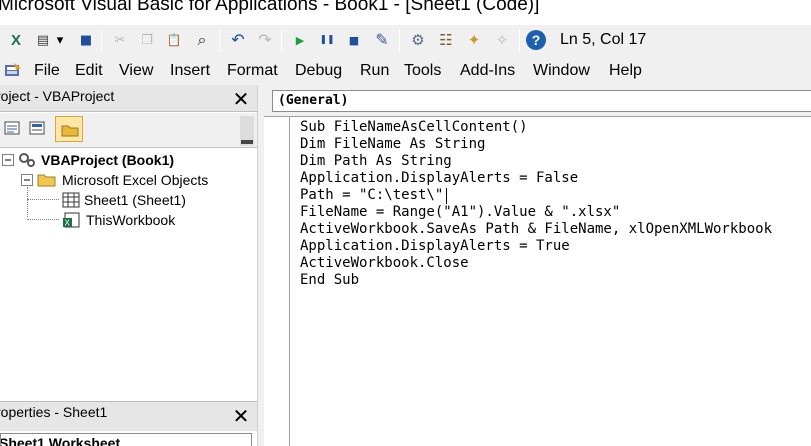 The height and width of the screenshot is (446, 811). What do you see at coordinates (135, 180) in the screenshot?
I see `tree-node-excel-objects: Microsoft Excel Objects` at bounding box center [135, 180].